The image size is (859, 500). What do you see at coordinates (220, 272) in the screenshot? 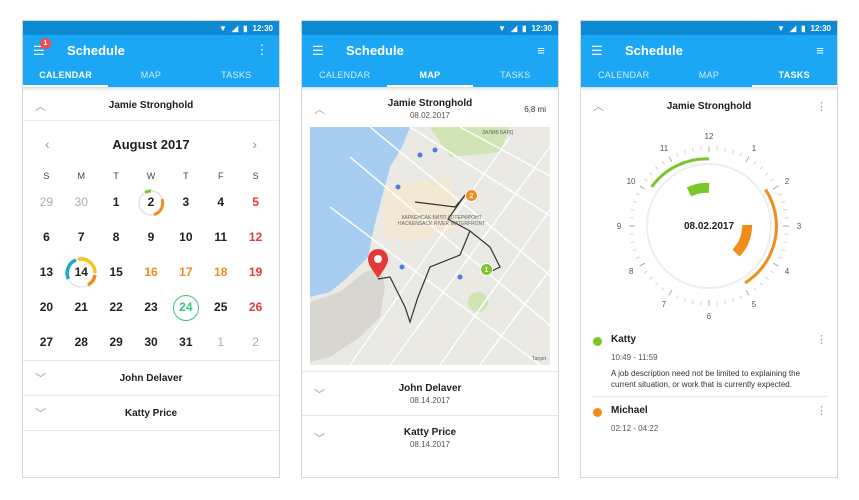
I see `calendar-day: 18` at bounding box center [220, 272].